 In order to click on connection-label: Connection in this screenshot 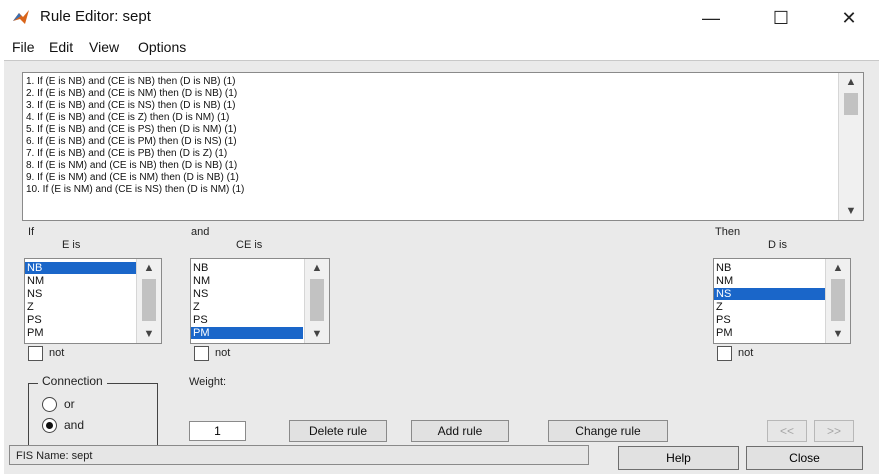, I will do `click(72, 381)`.